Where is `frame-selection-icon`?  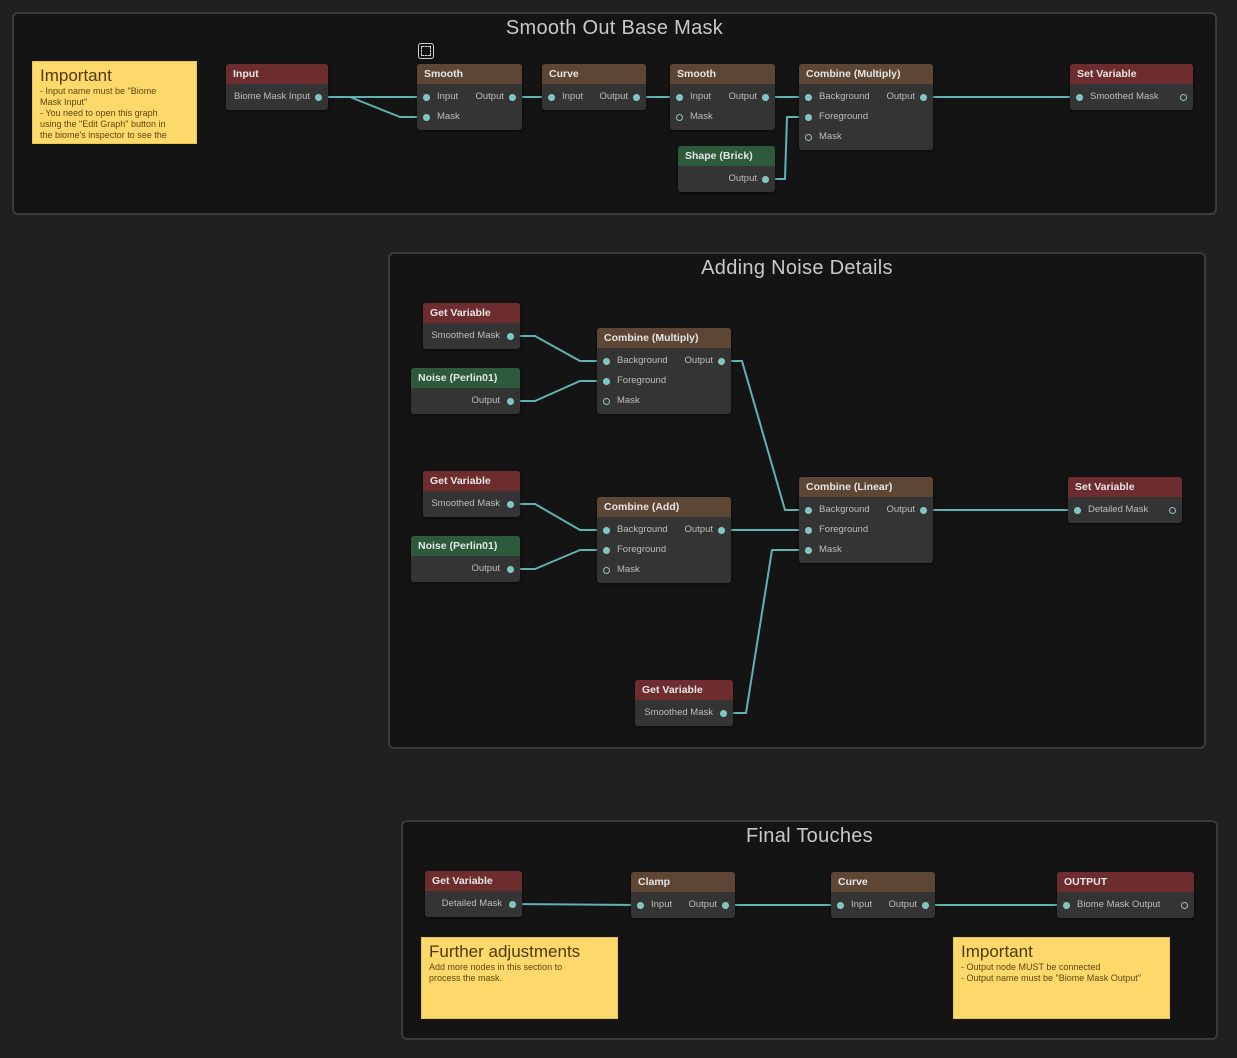 frame-selection-icon is located at coordinates (426, 51).